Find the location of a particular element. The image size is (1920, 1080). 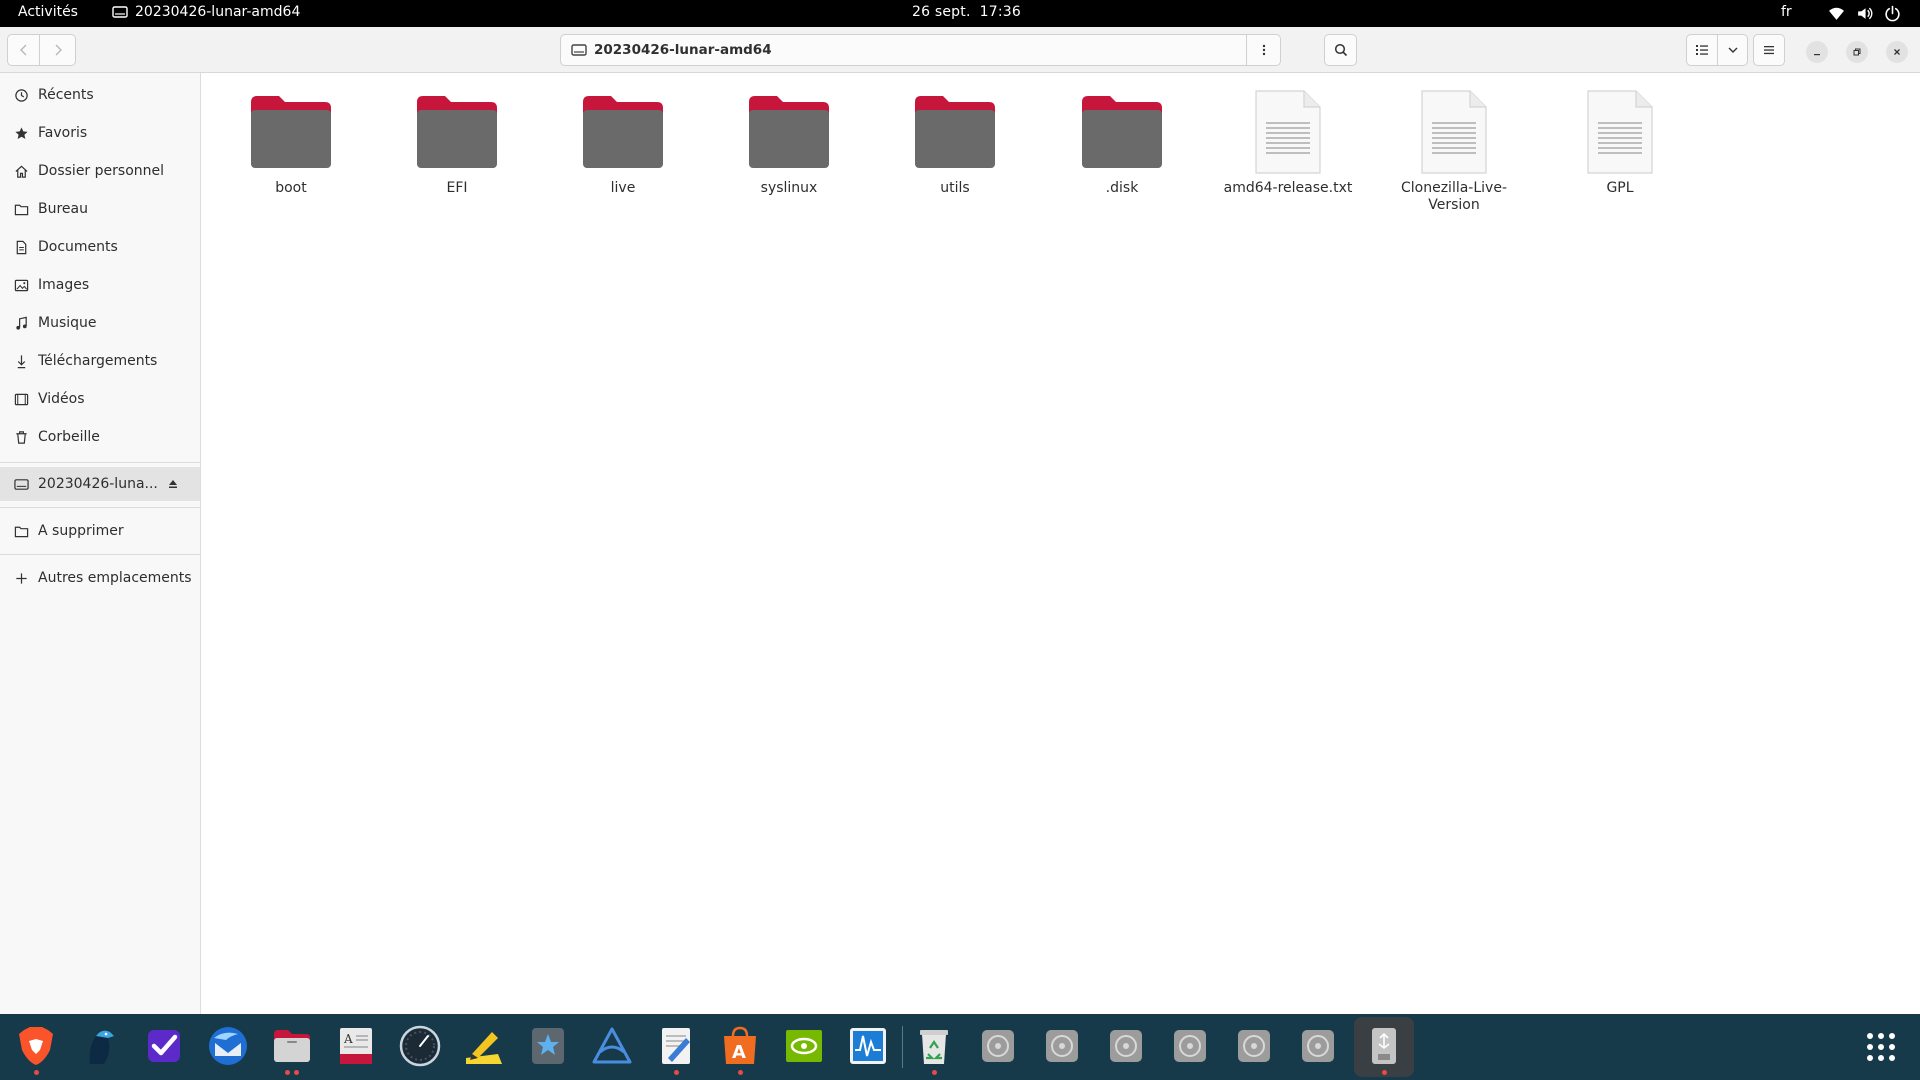

sidebar-item-label: A supprimer is located at coordinates (81, 531).